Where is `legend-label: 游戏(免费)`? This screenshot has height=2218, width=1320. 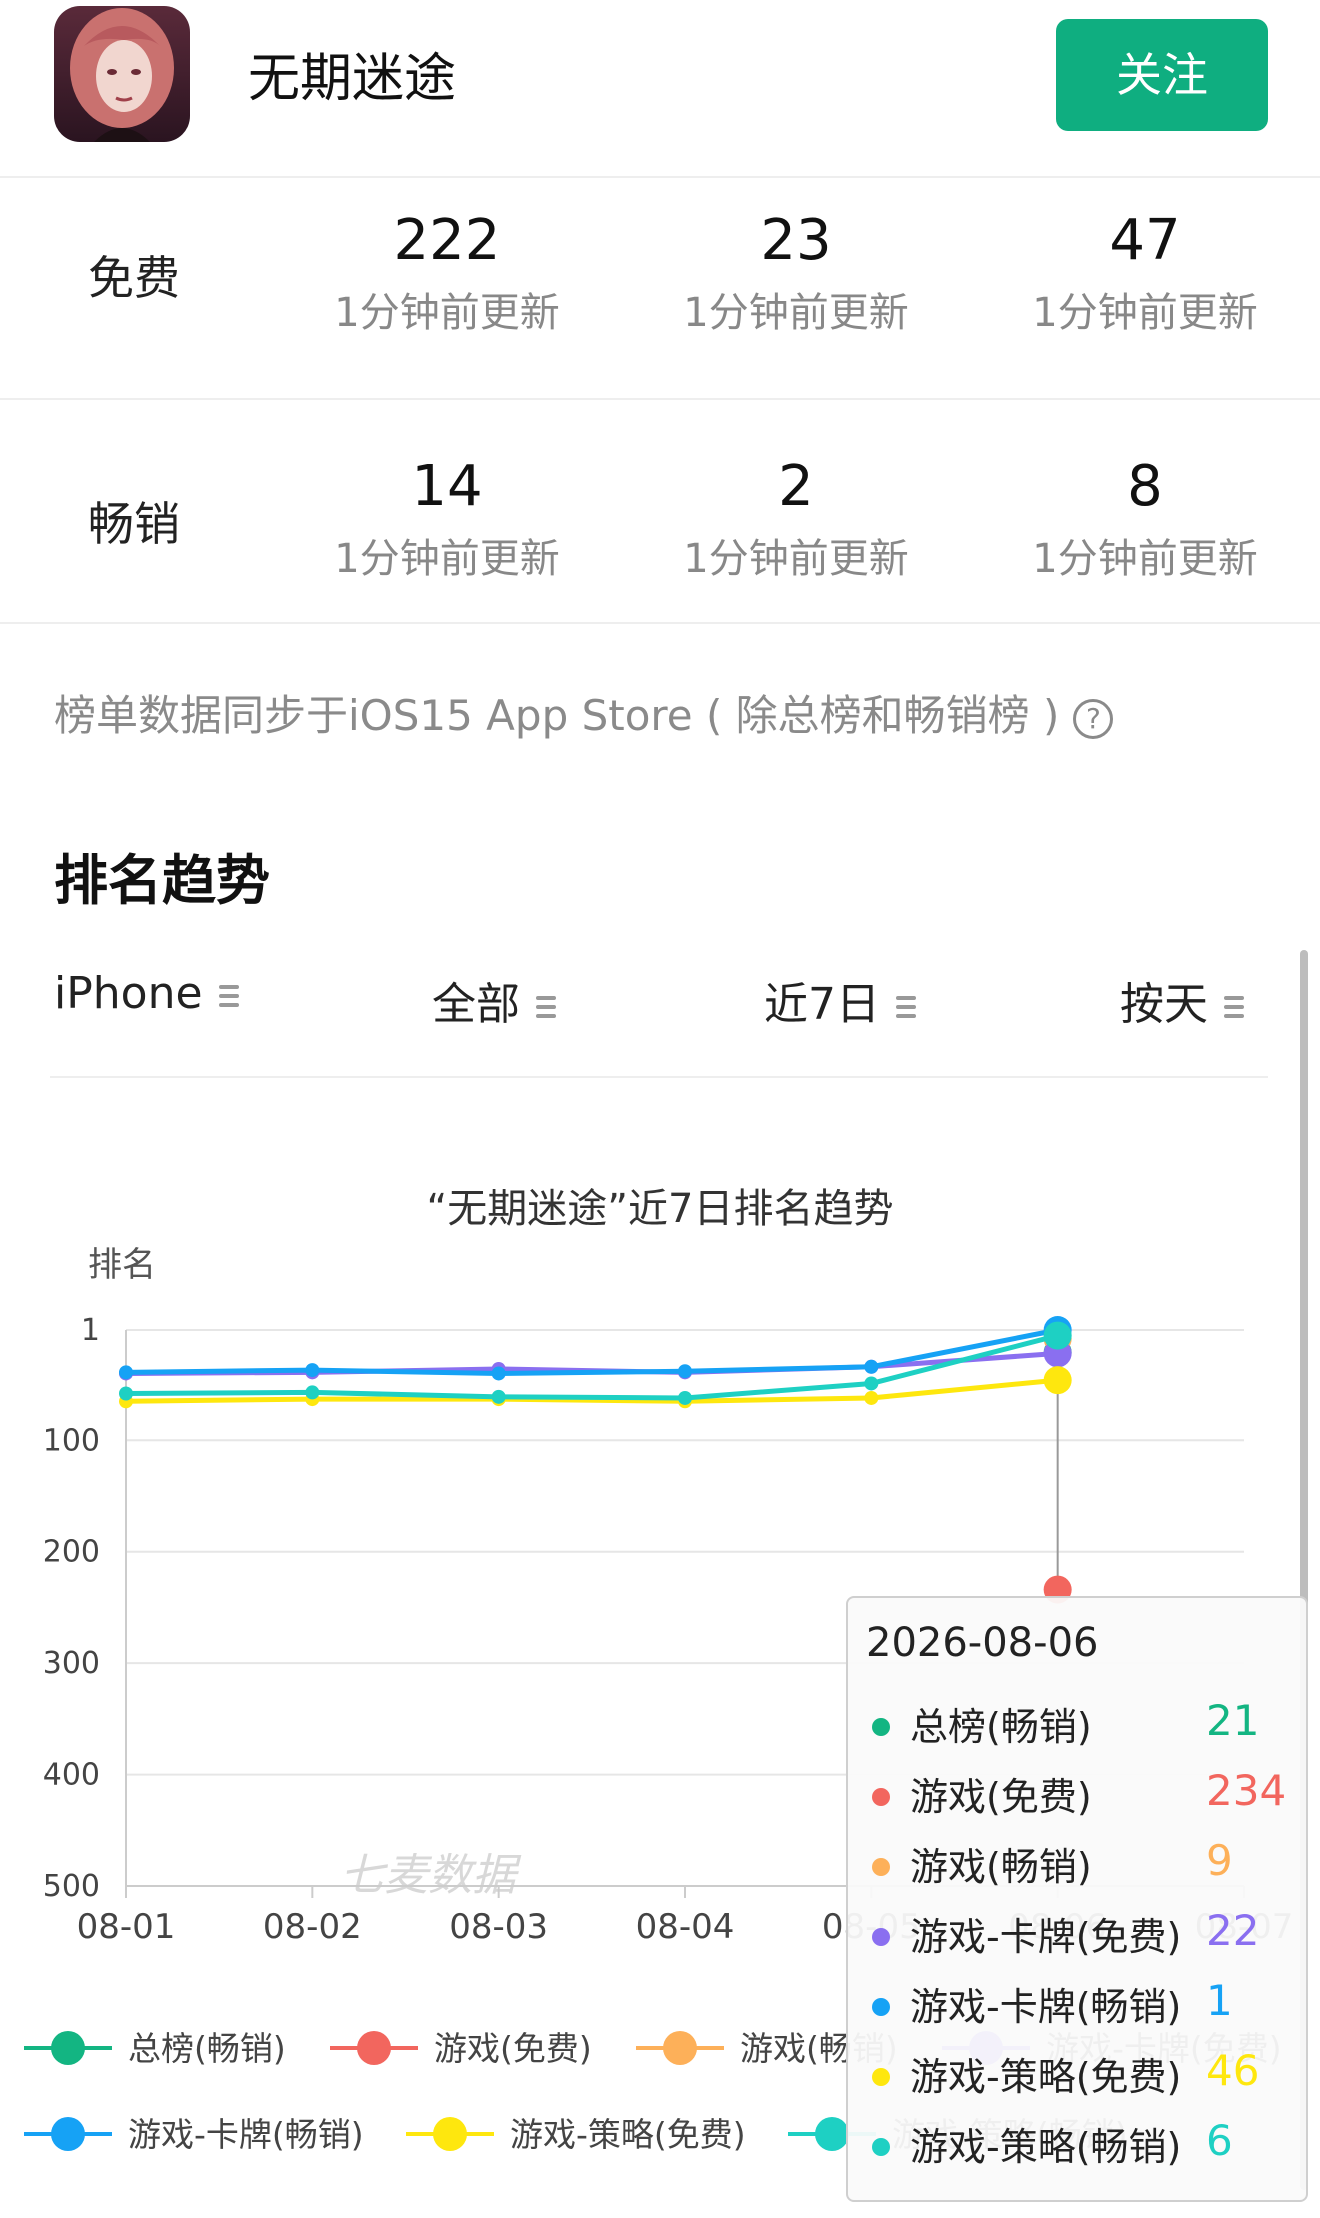 legend-label: 游戏(免费) is located at coordinates (513, 2048).